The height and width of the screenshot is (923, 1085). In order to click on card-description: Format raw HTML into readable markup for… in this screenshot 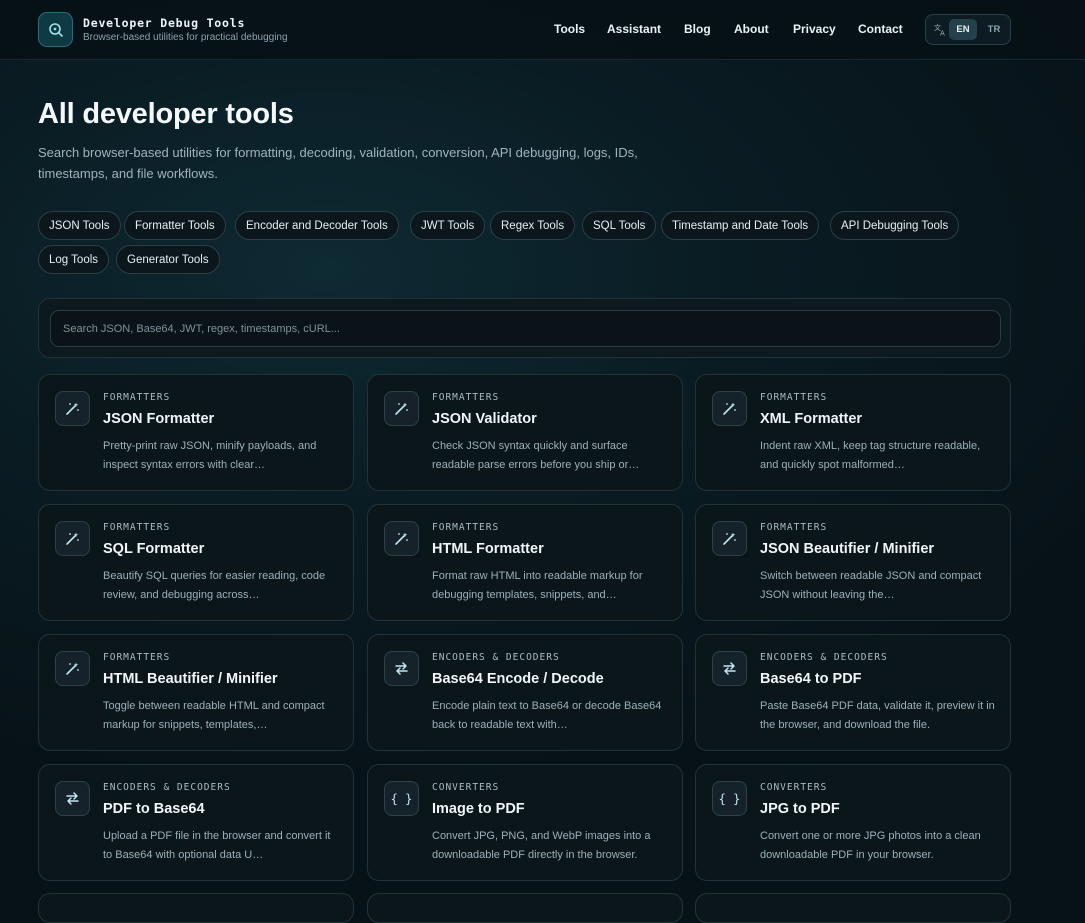, I will do `click(537, 585)`.